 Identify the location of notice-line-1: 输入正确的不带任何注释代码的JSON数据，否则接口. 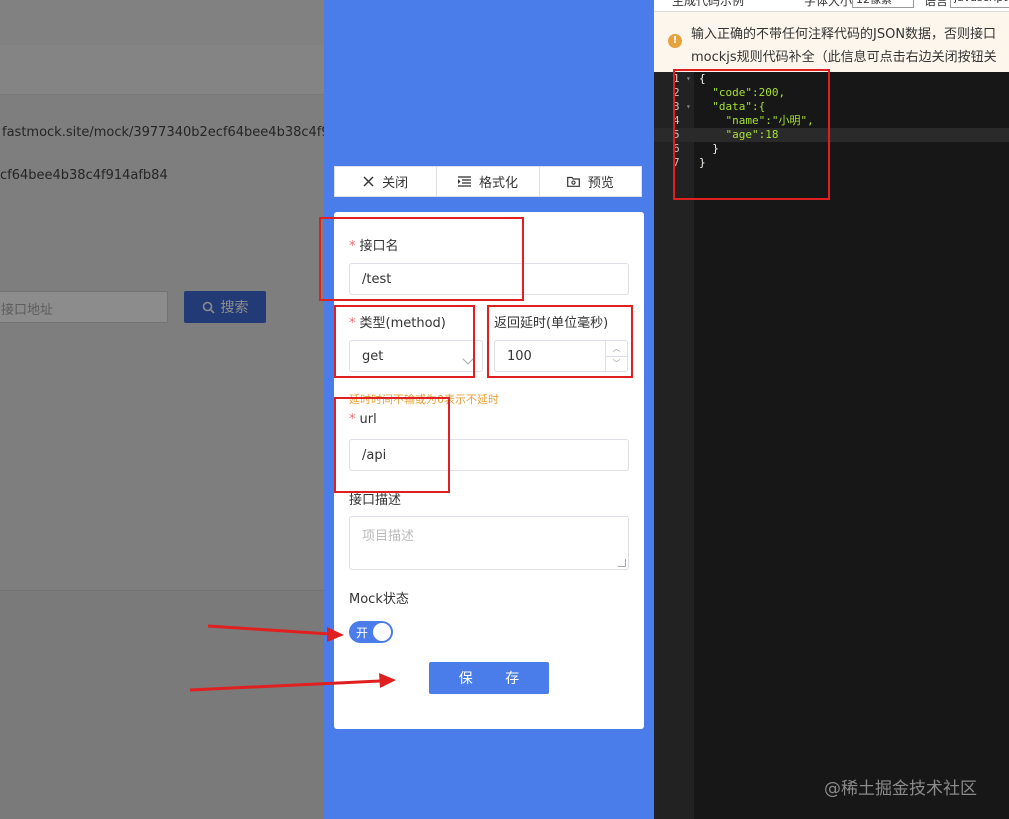
(844, 34).